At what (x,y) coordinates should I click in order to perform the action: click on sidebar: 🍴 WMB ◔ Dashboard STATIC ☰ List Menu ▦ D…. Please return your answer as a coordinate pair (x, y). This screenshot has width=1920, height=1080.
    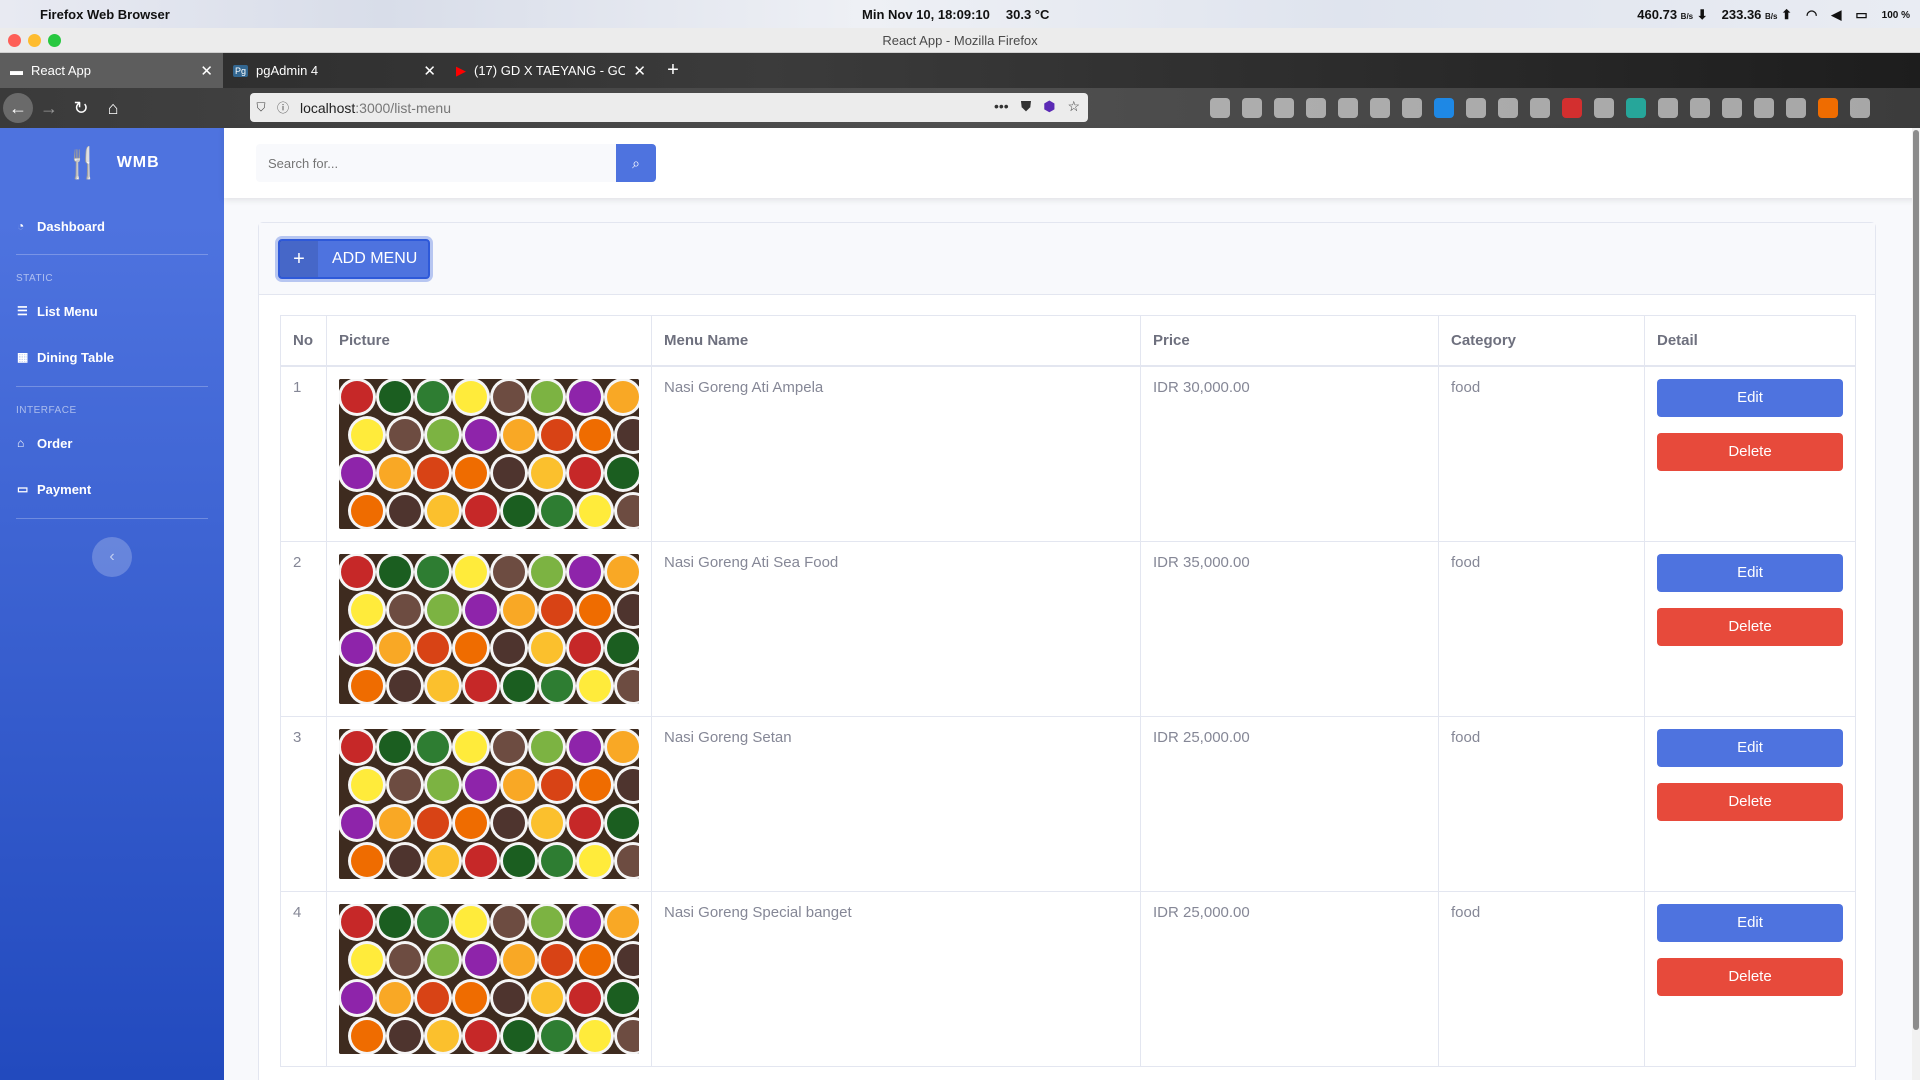
    Looking at the image, I should click on (112, 604).